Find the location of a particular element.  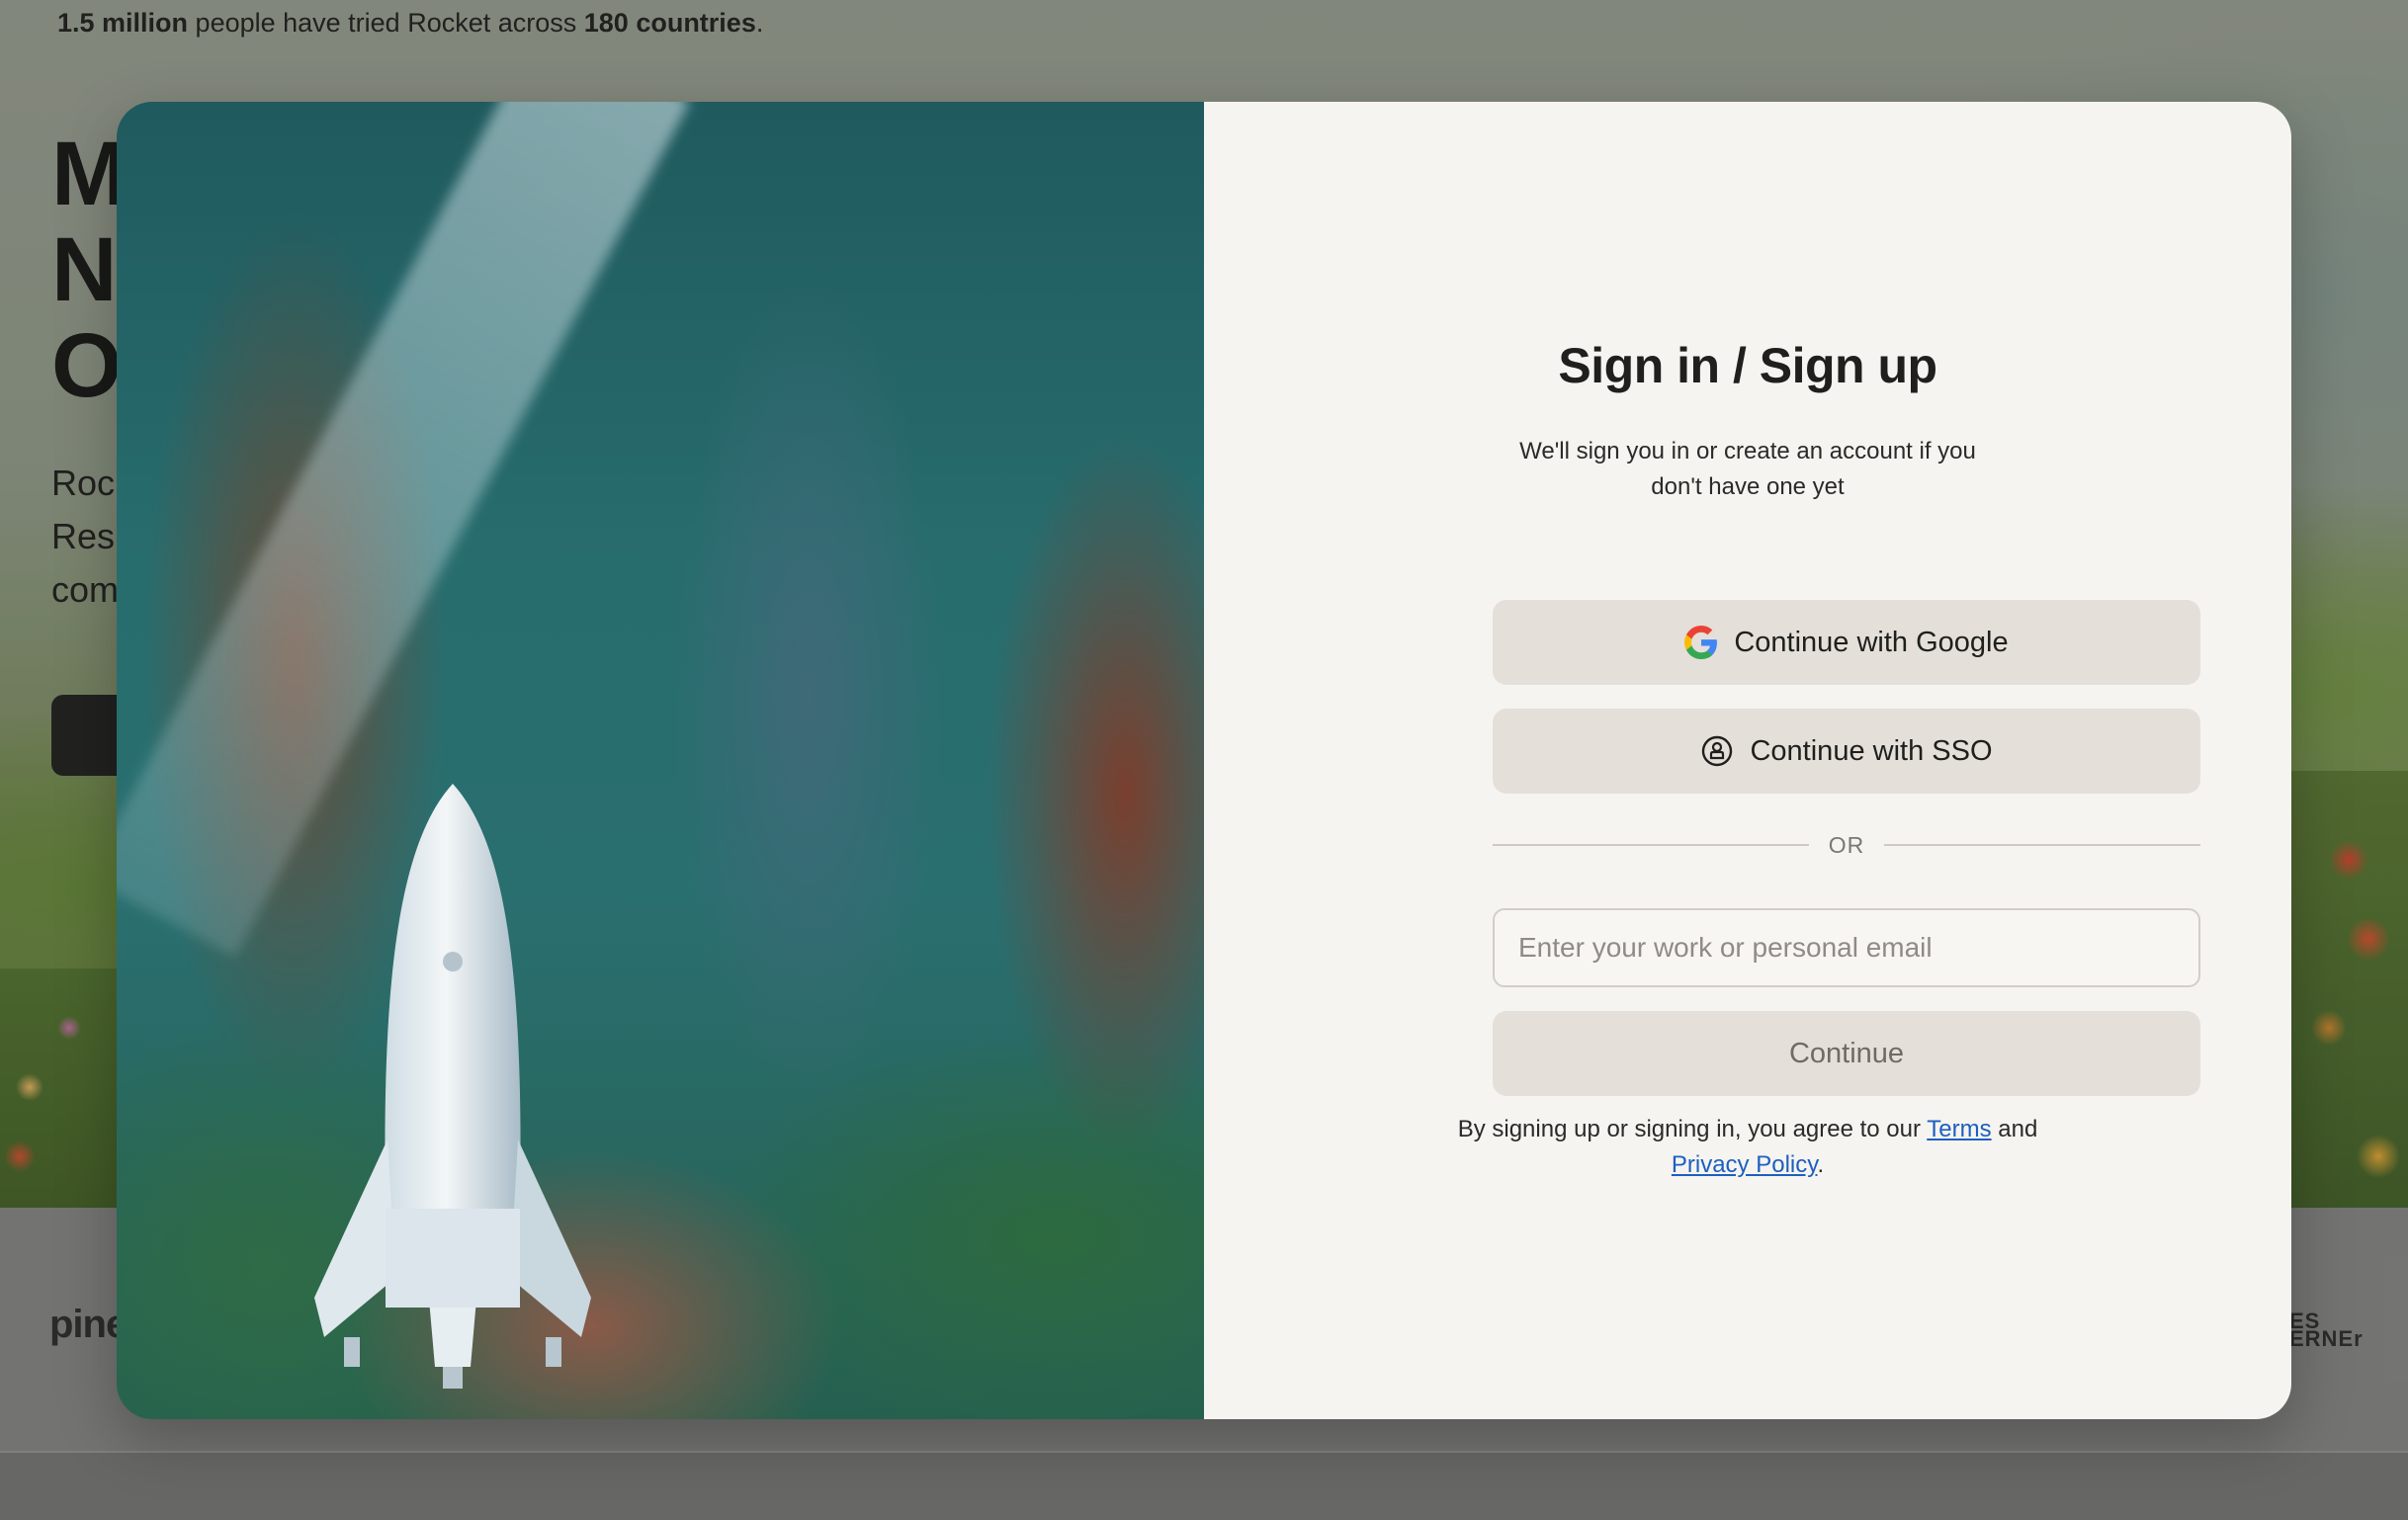

google-icon is located at coordinates (1701, 642).